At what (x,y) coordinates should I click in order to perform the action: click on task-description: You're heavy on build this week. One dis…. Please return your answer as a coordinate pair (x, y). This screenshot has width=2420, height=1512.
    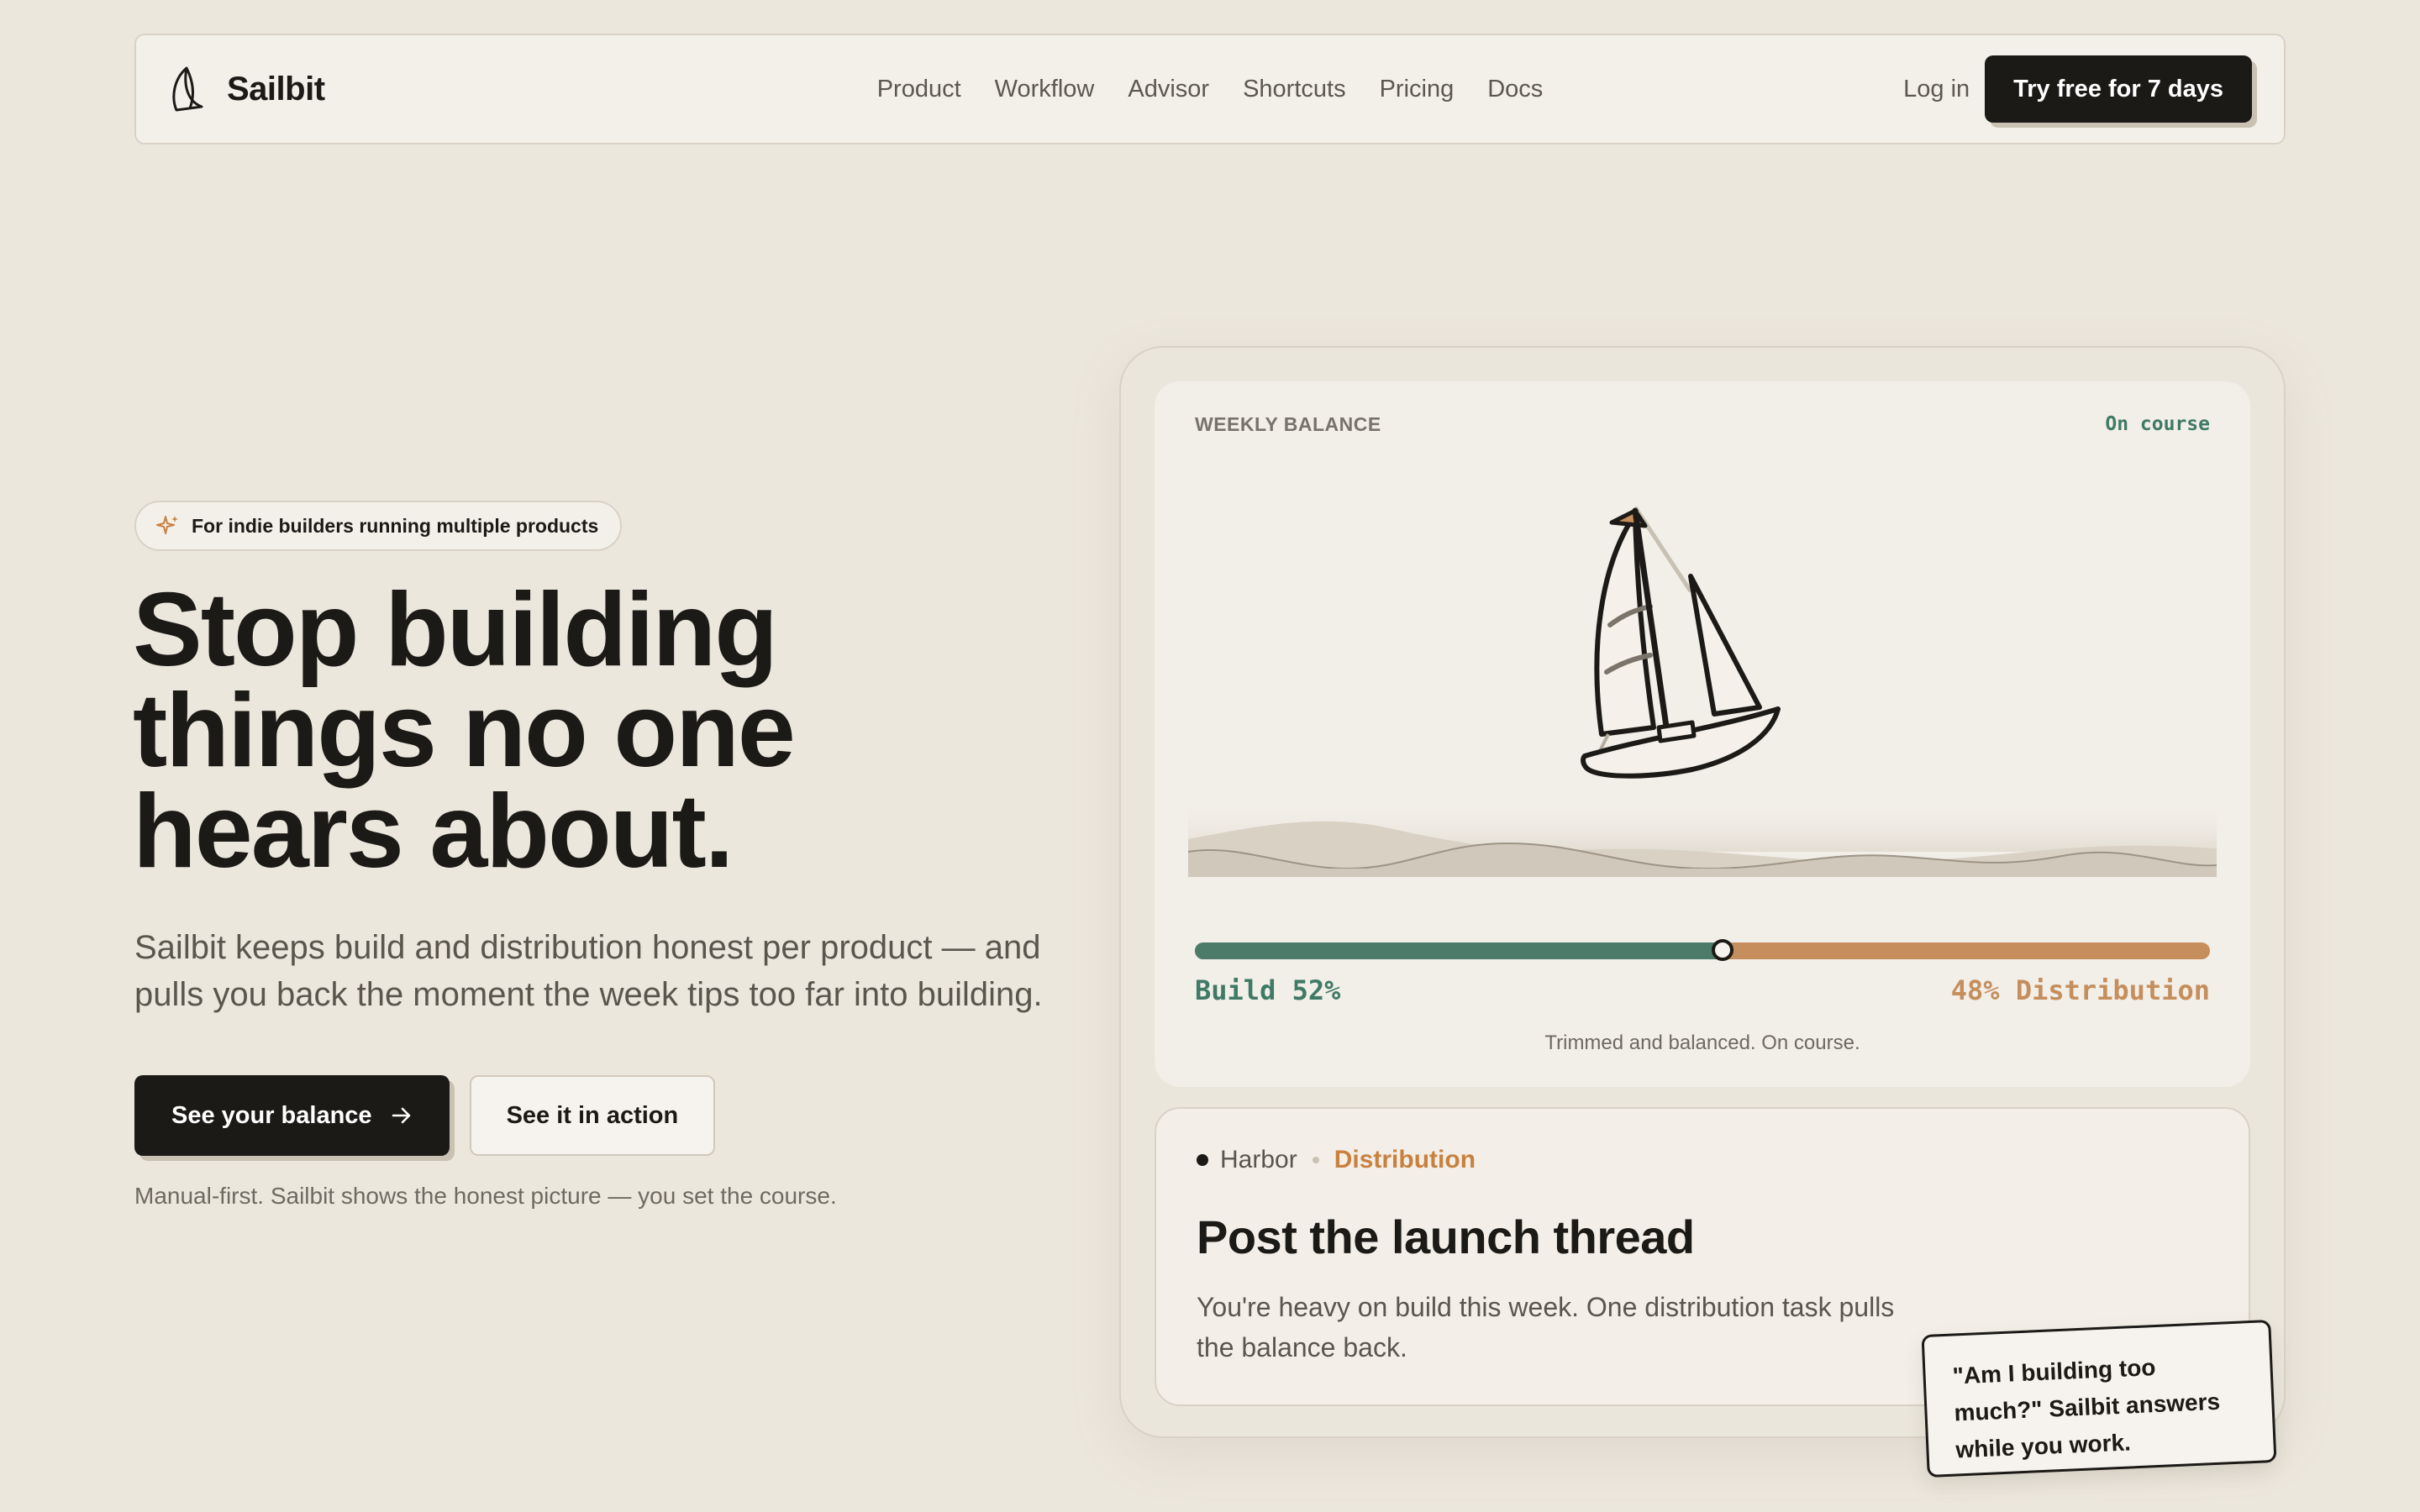
    Looking at the image, I should click on (1546, 1327).